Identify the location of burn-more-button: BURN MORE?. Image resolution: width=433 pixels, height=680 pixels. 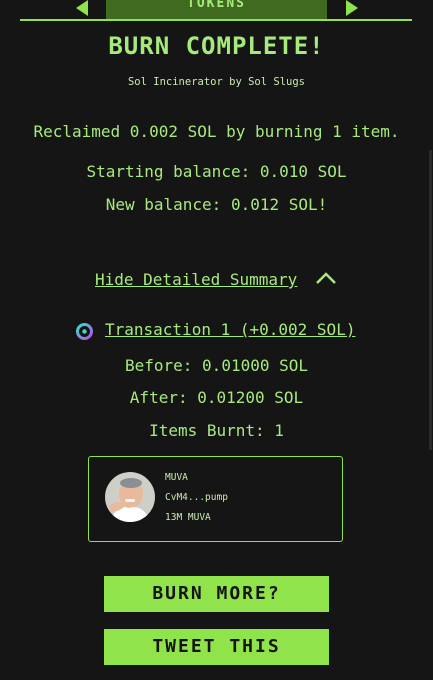
(216, 594).